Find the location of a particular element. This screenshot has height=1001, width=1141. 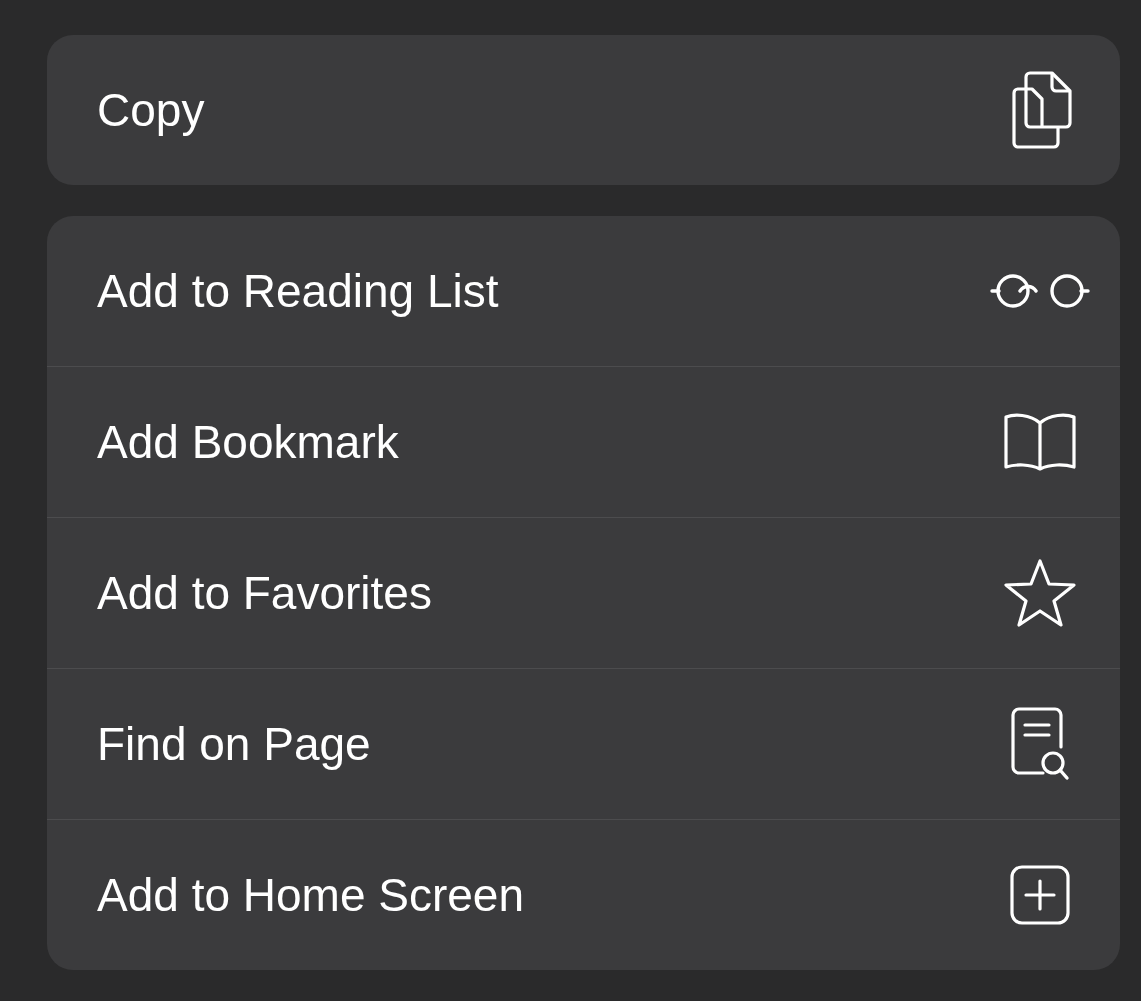

find-icon is located at coordinates (1040, 744).